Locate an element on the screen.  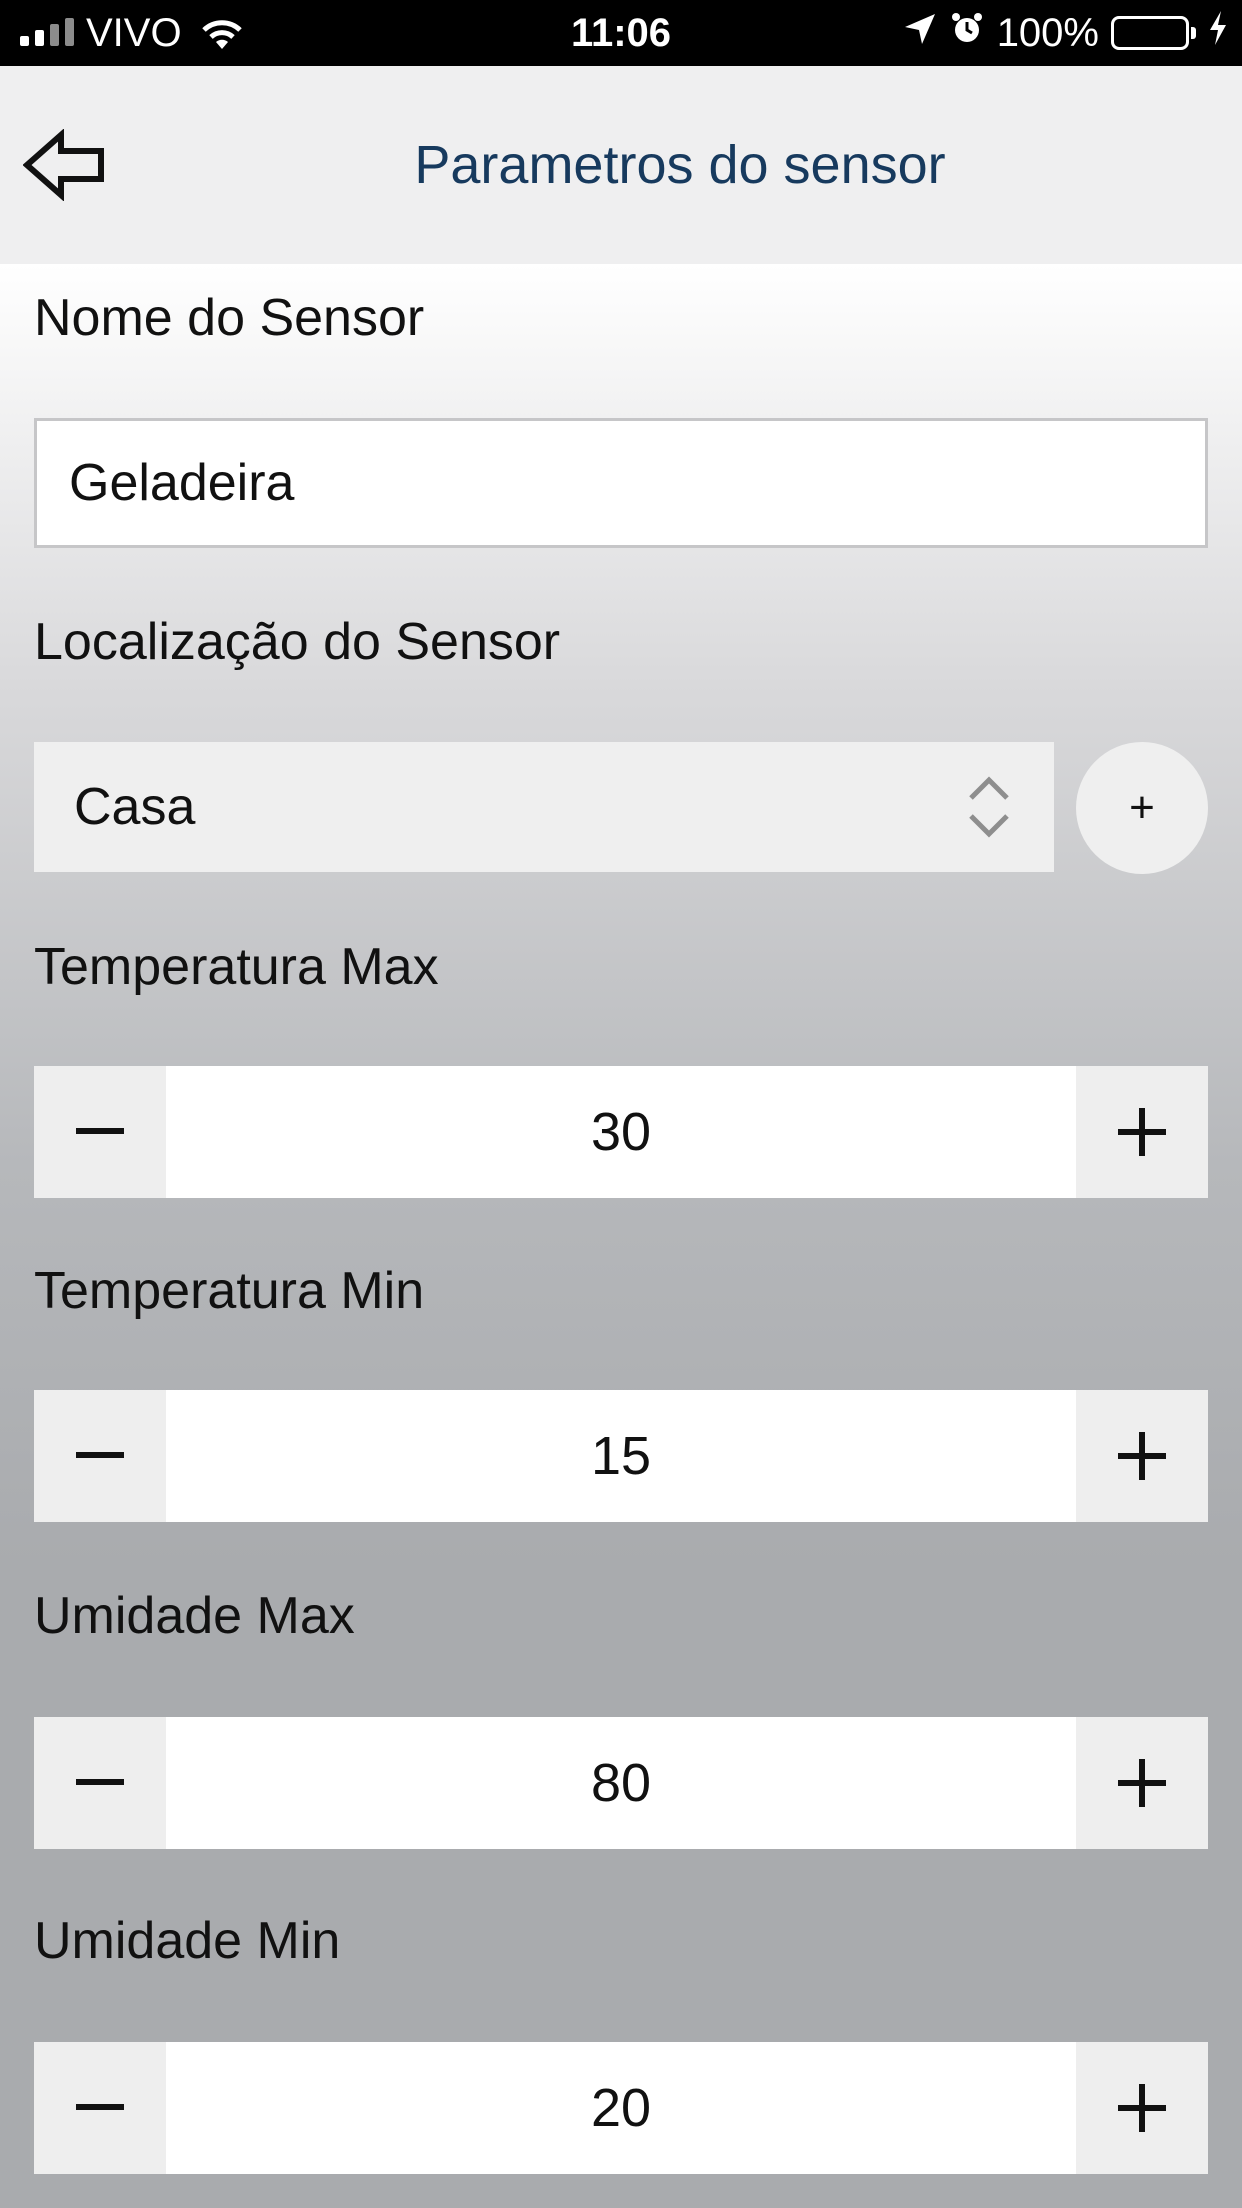
battery-icon is located at coordinates (1153, 33).